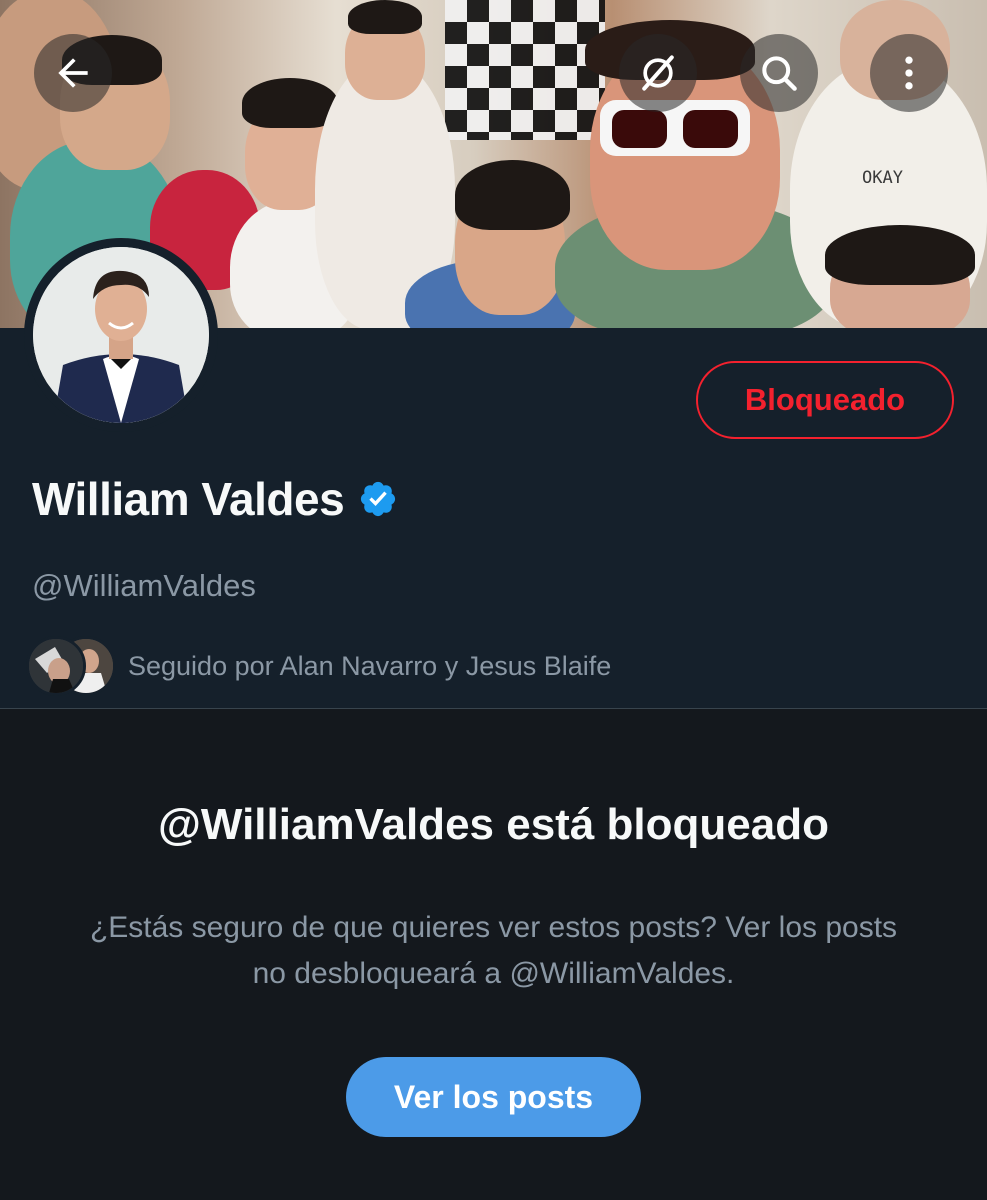  Describe the element at coordinates (188, 499) in the screenshot. I see `display-name: William Valdes` at that location.